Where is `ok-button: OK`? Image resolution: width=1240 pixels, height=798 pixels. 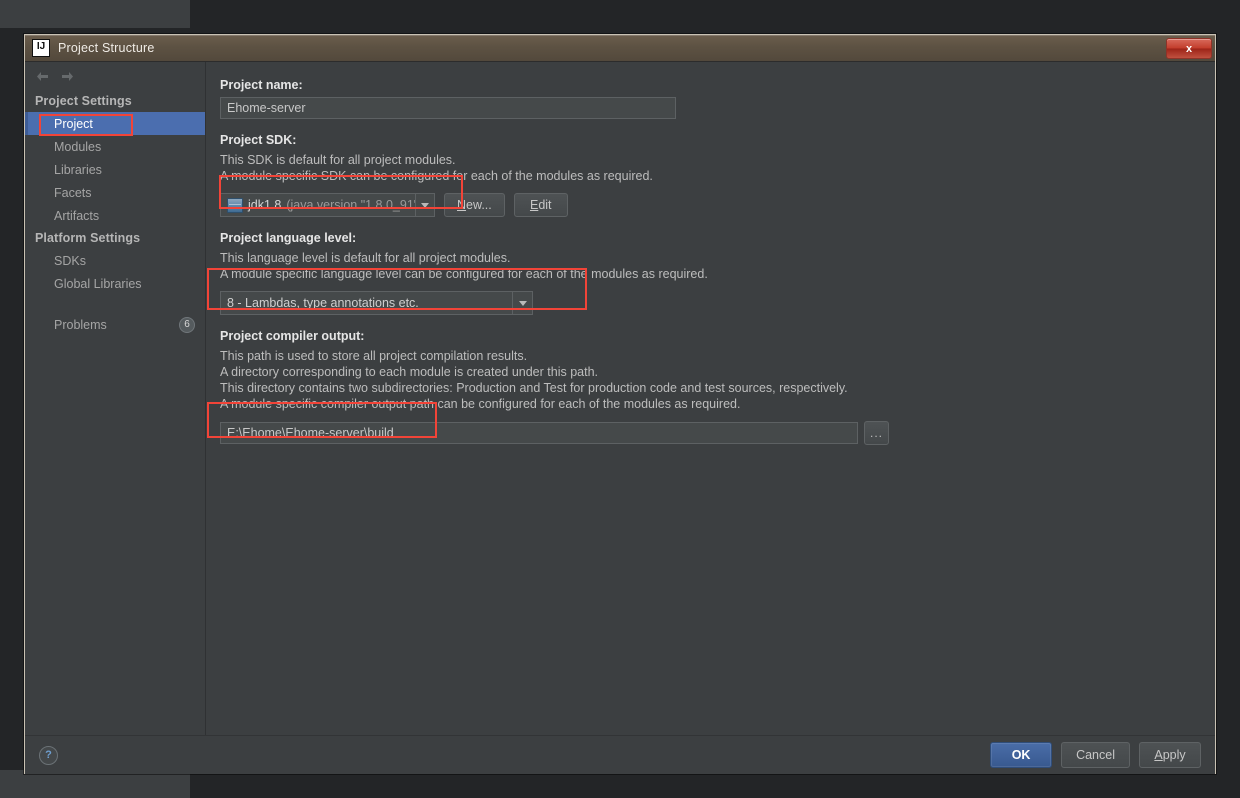
ok-button: OK is located at coordinates (1021, 755).